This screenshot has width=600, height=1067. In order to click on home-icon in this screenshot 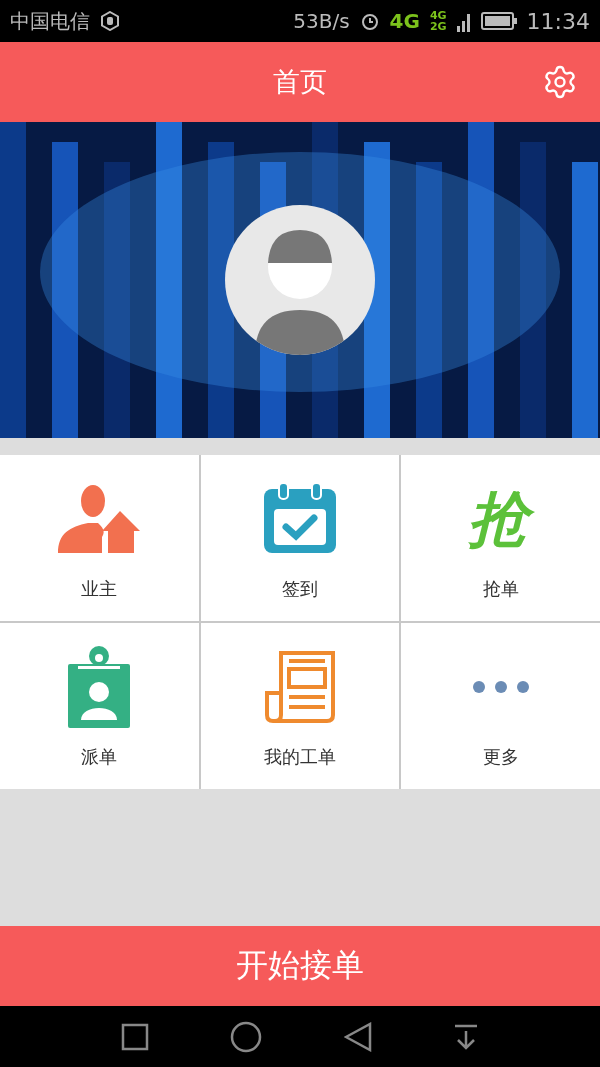, I will do `click(246, 1036)`.